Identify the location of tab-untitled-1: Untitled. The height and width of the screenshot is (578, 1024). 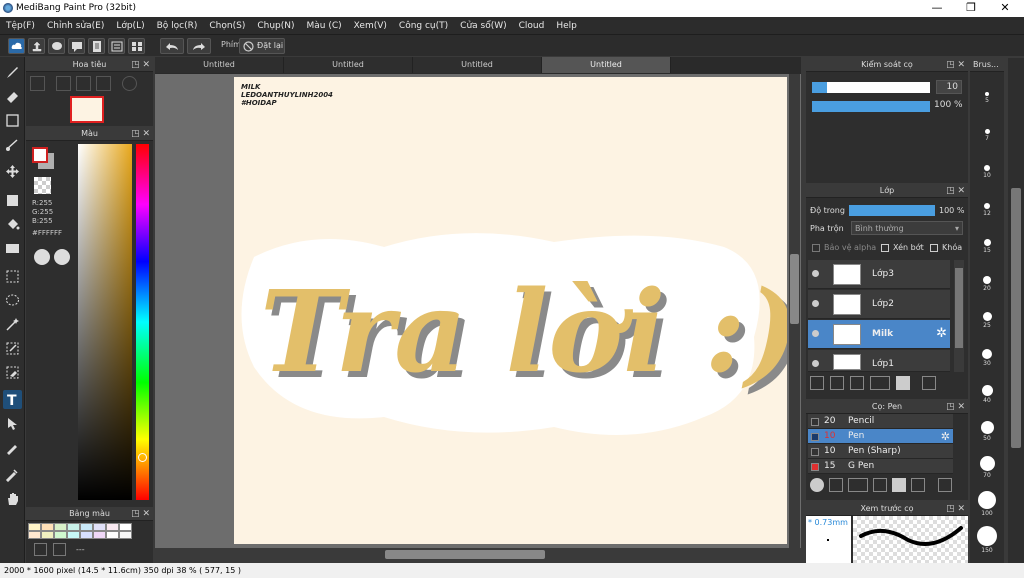
(219, 65).